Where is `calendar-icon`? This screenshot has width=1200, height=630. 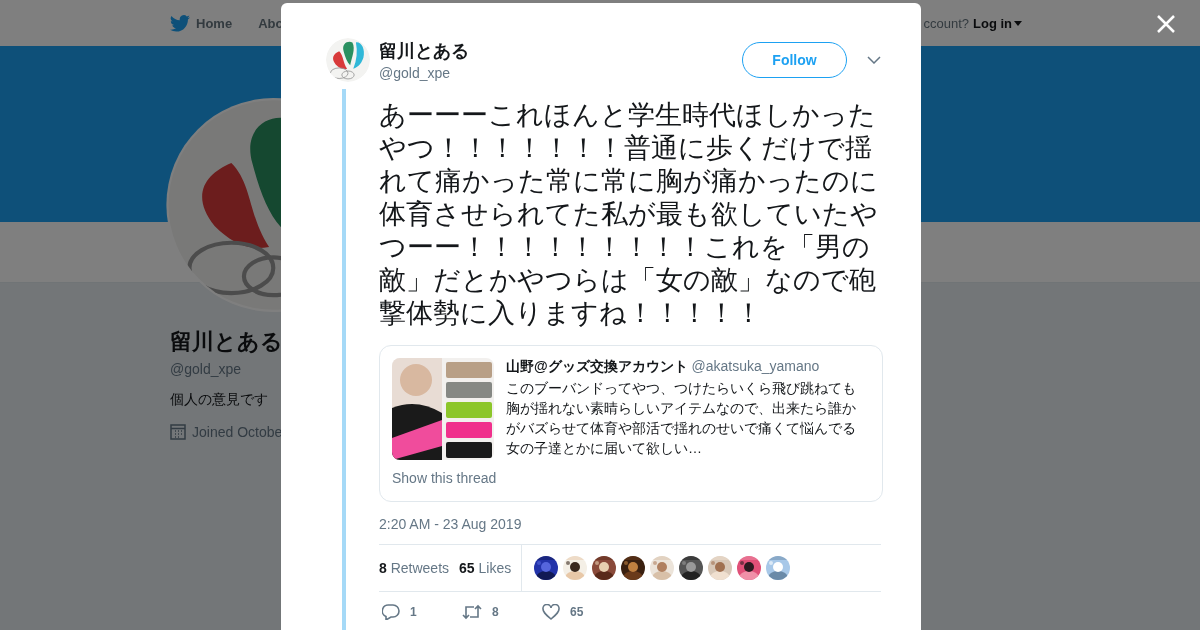 calendar-icon is located at coordinates (178, 431).